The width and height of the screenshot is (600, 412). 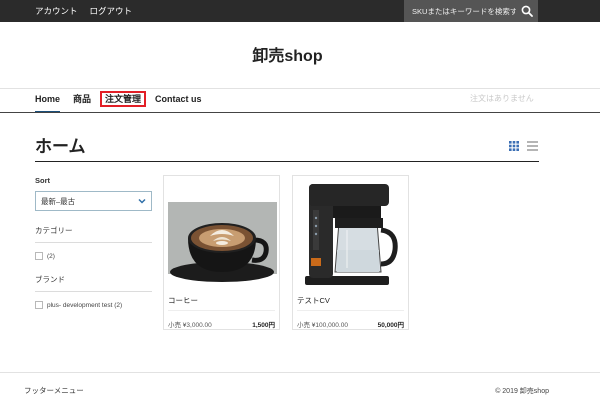 I want to click on category-checkbox, so click(x=39, y=256).